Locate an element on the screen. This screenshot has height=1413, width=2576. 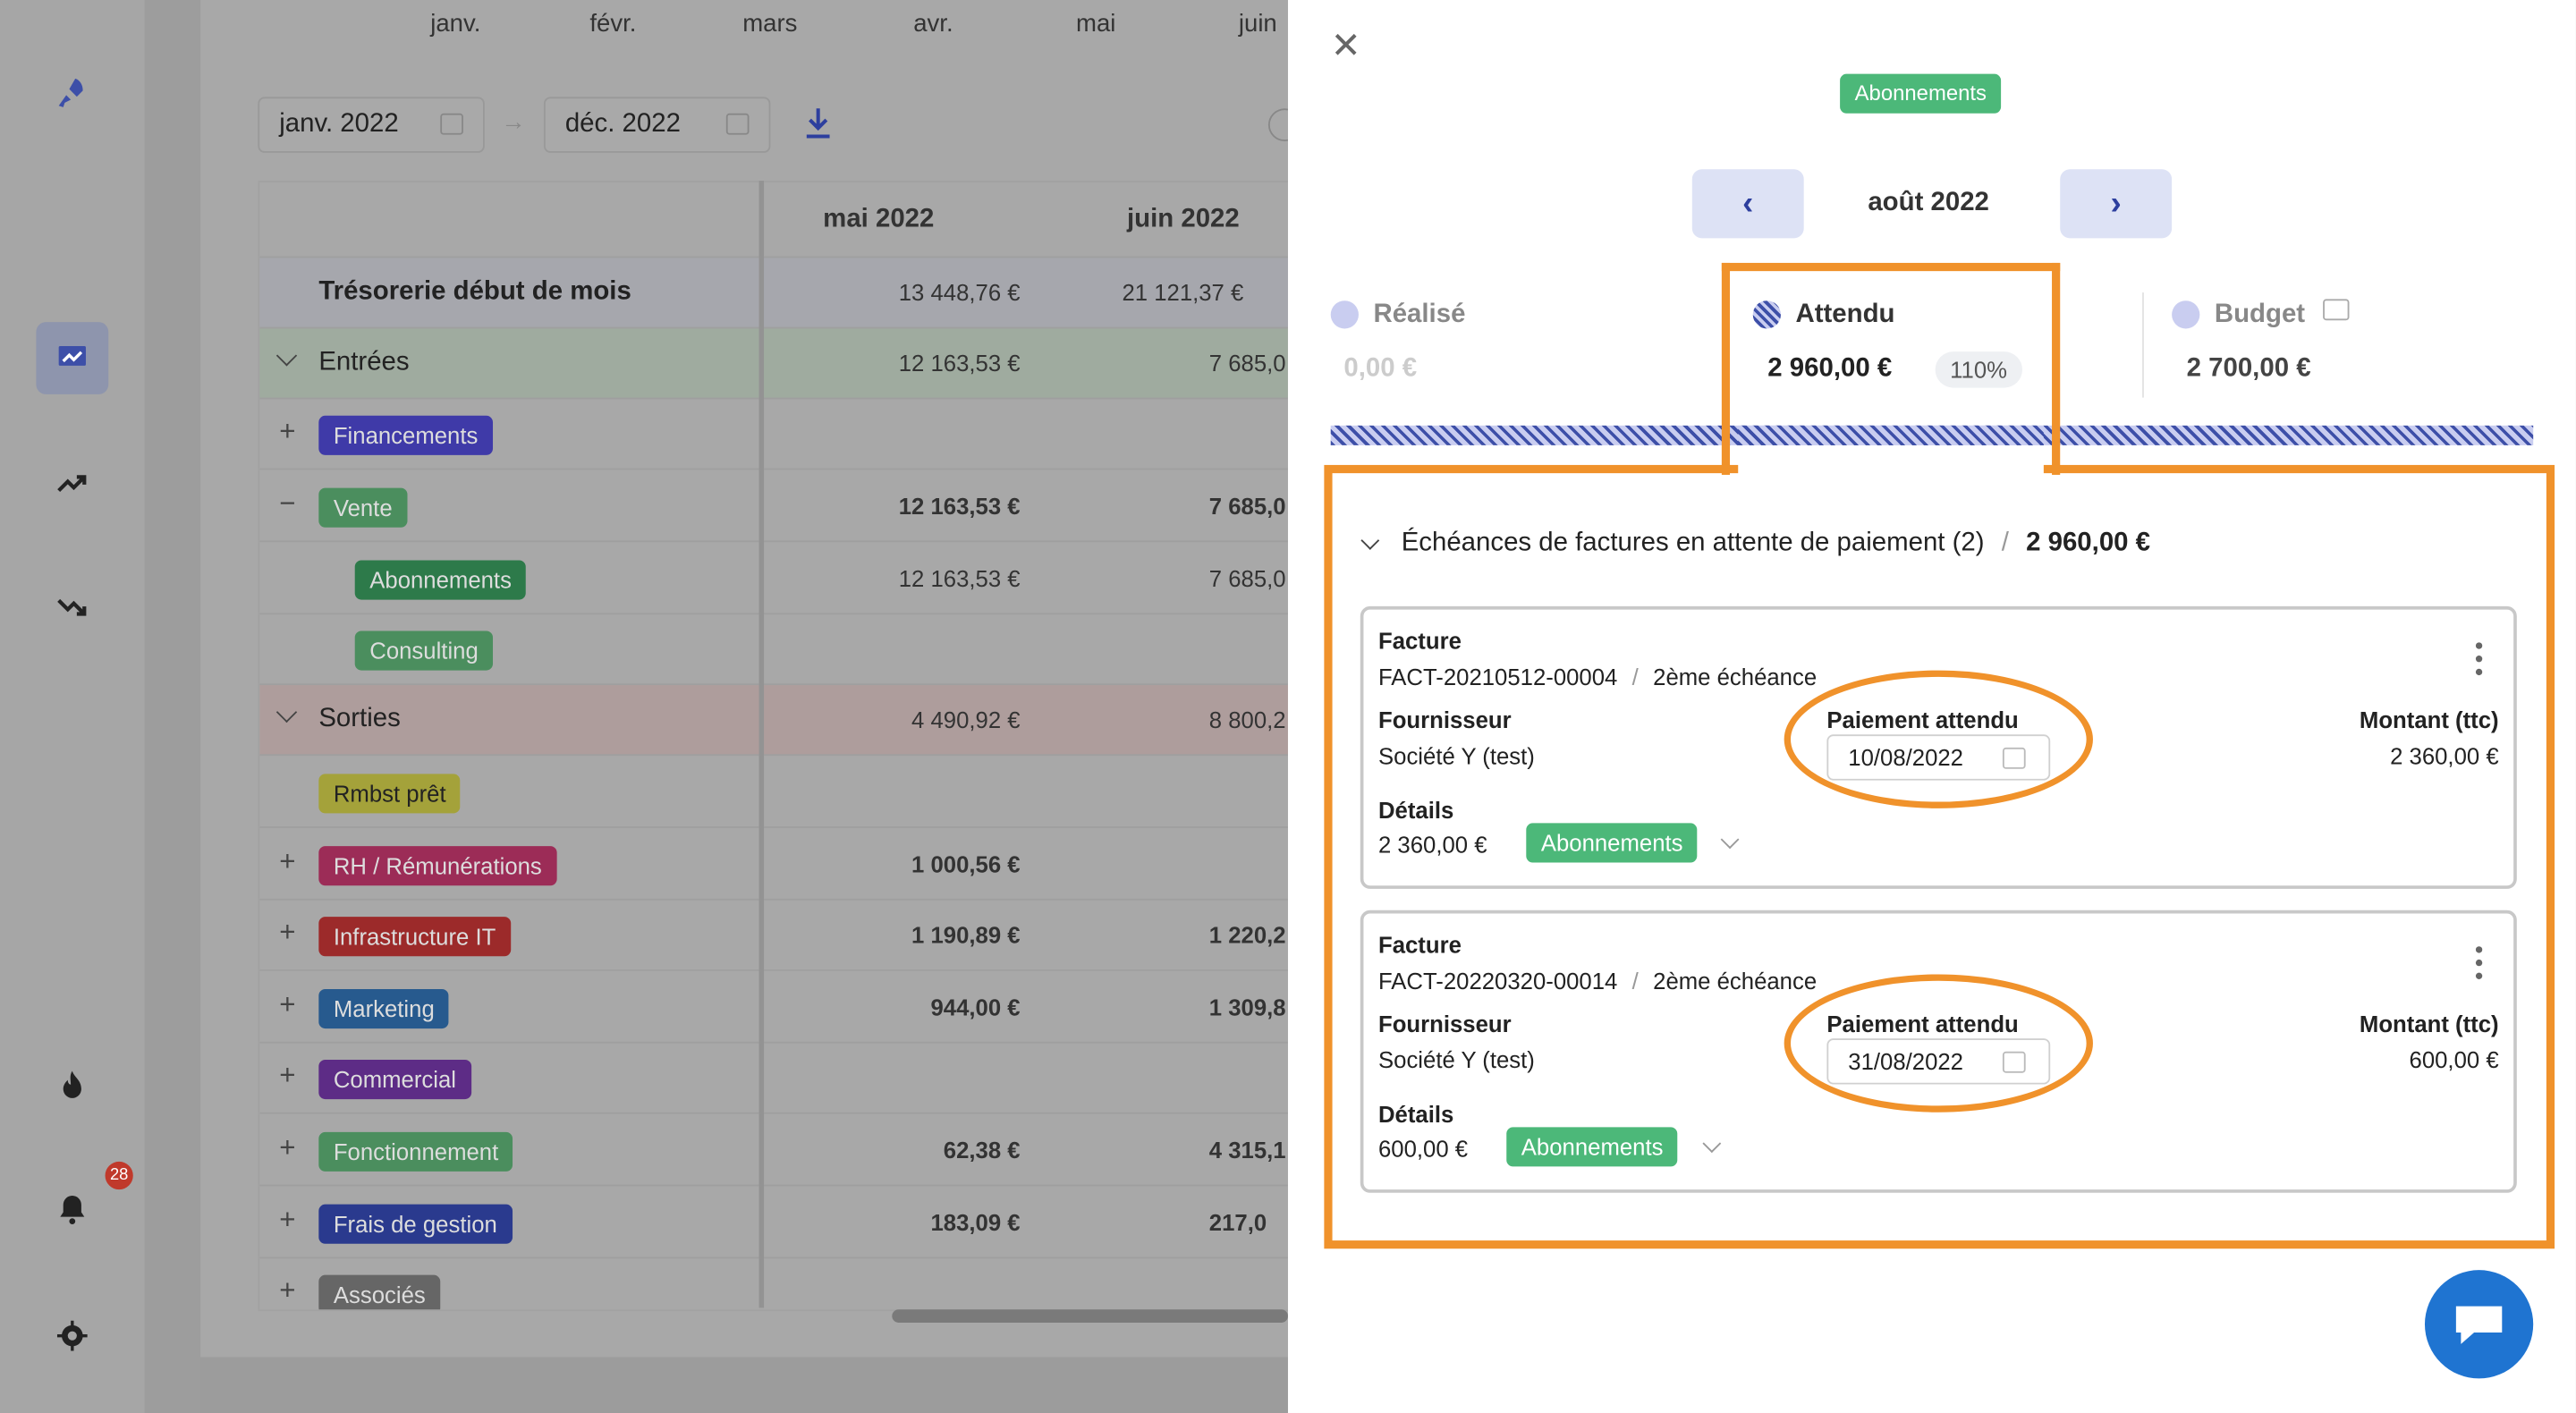
close-icon: ✕ is located at coordinates (1346, 45).